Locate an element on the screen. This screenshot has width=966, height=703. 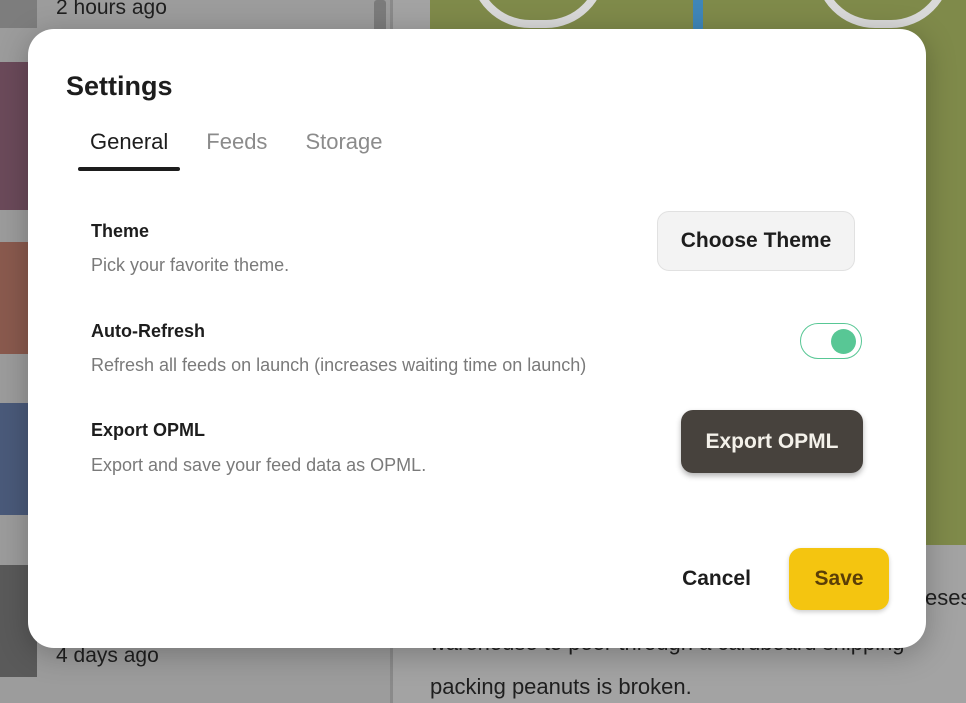
dialog-title: Settings is located at coordinates (119, 86).